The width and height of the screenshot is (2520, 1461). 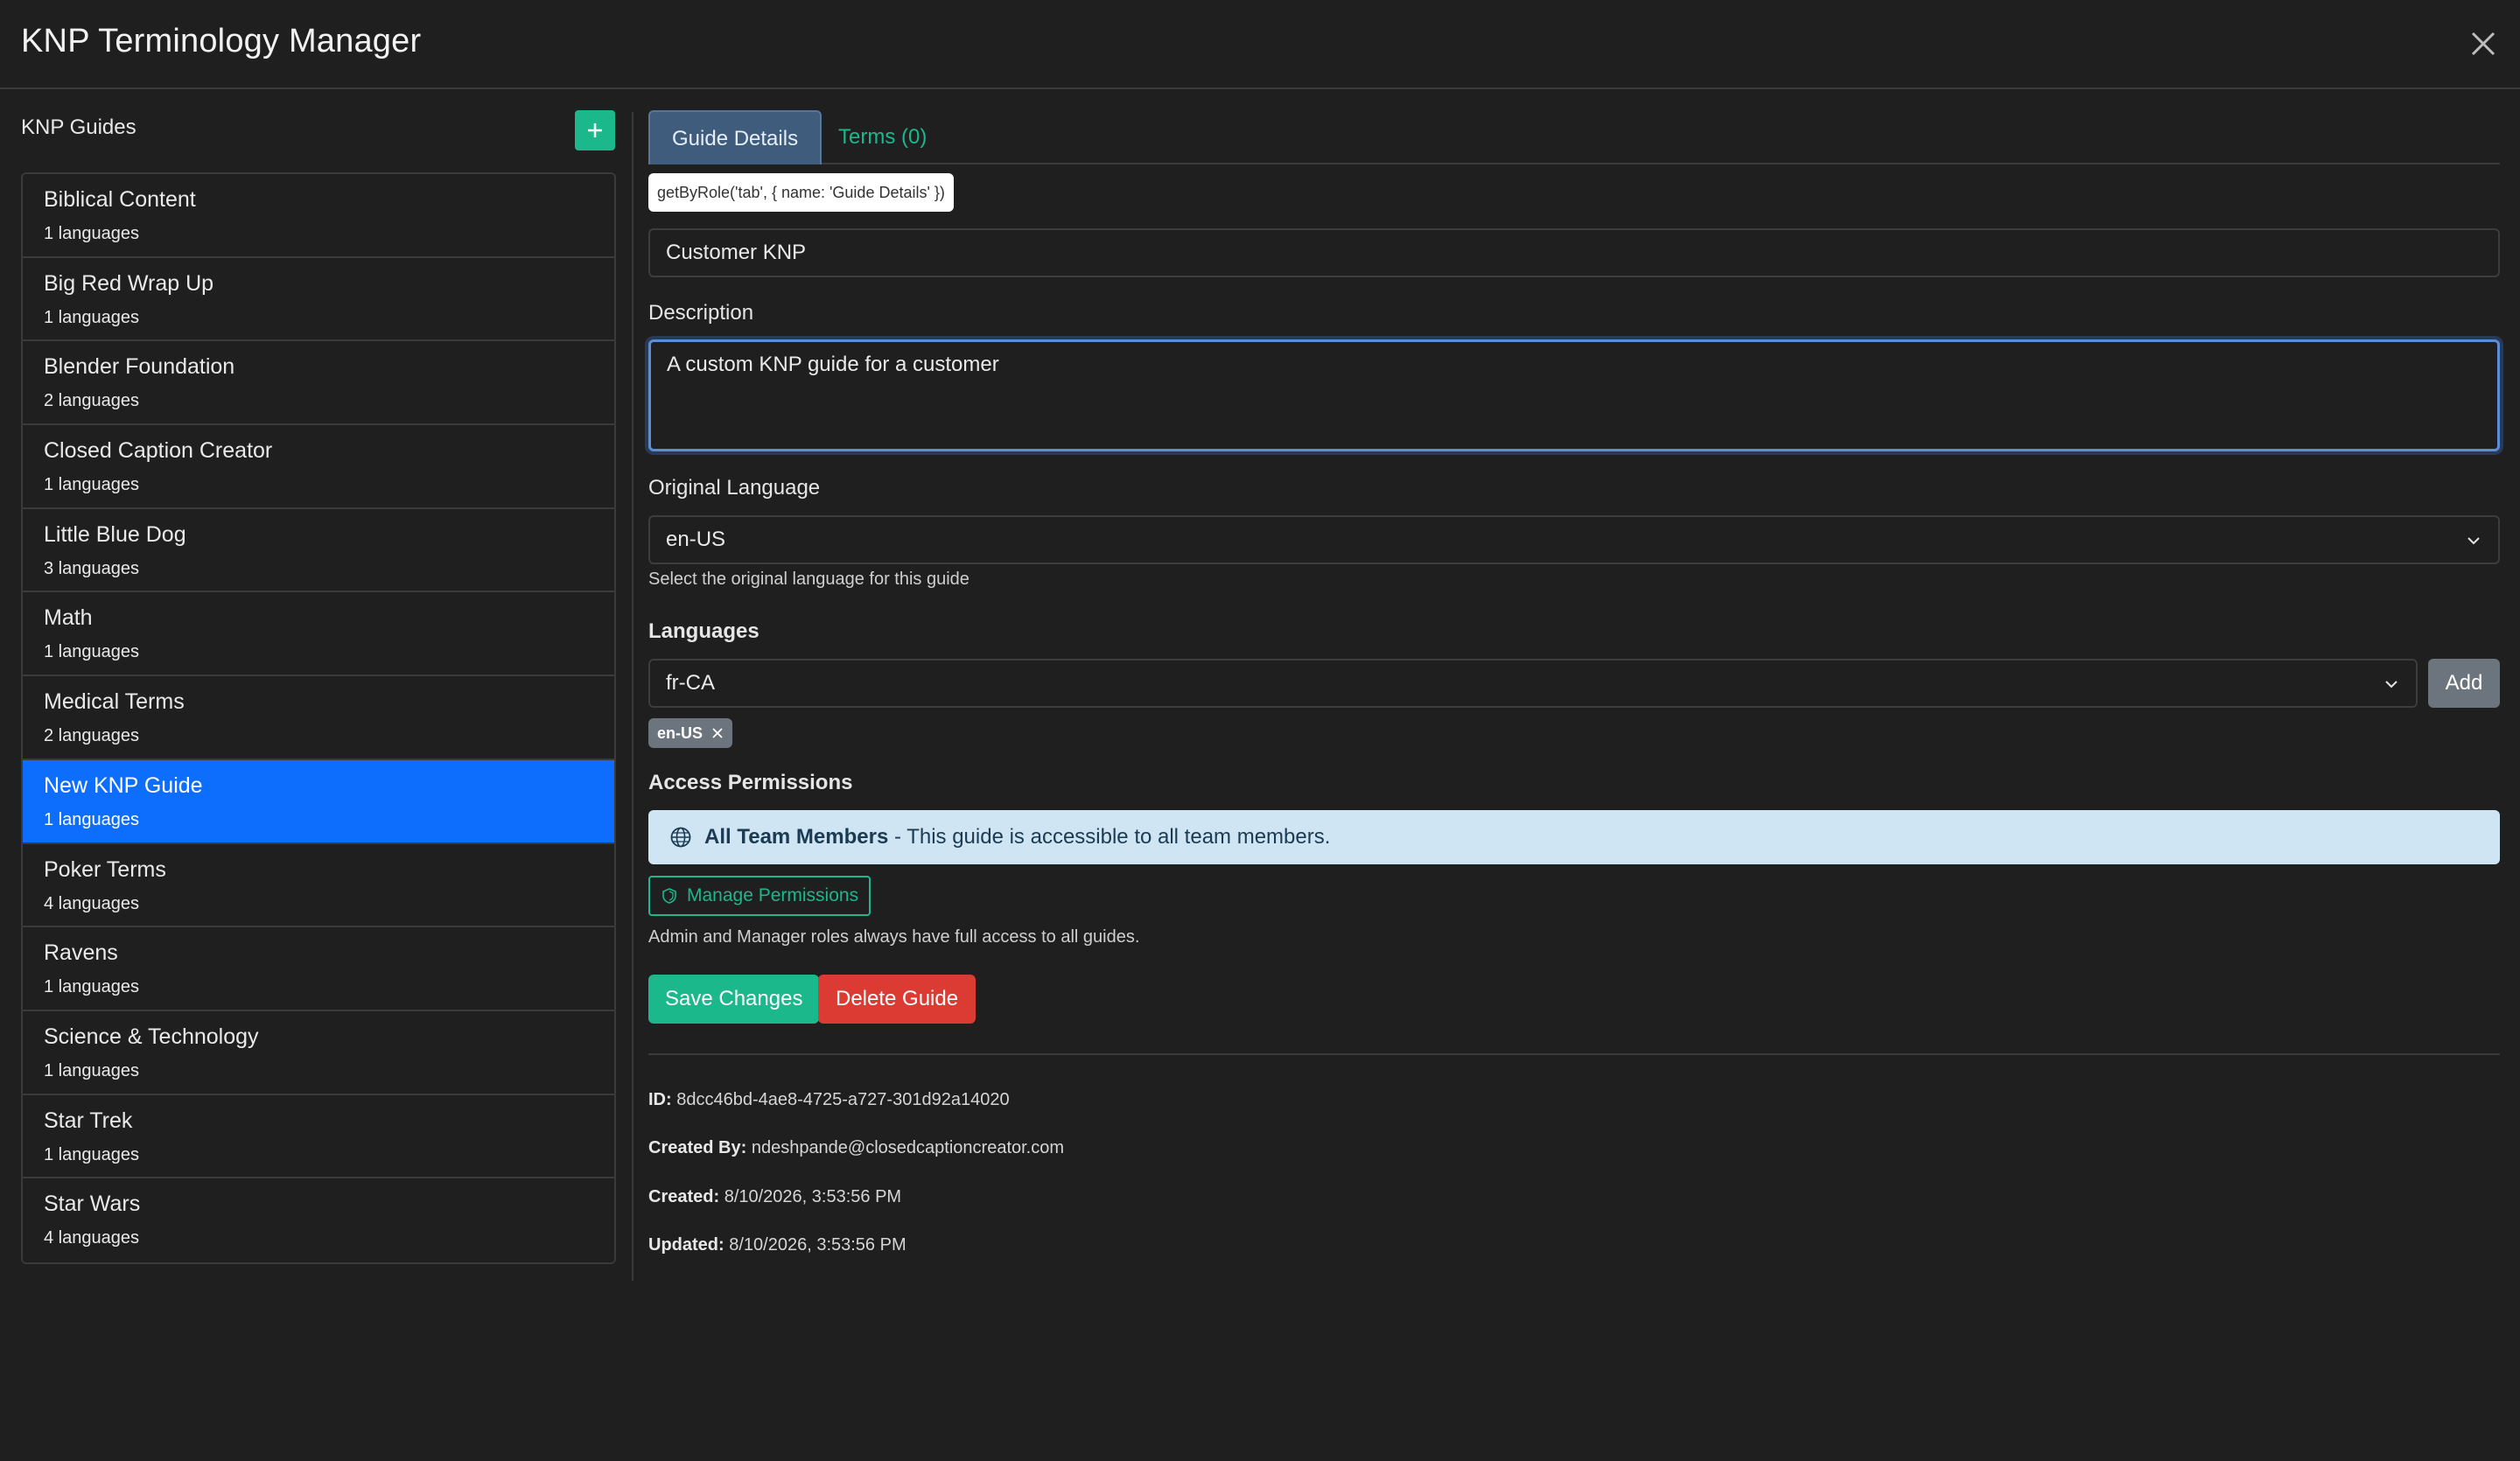 I want to click on guide-item: Math 1 languages, so click(x=318, y=635).